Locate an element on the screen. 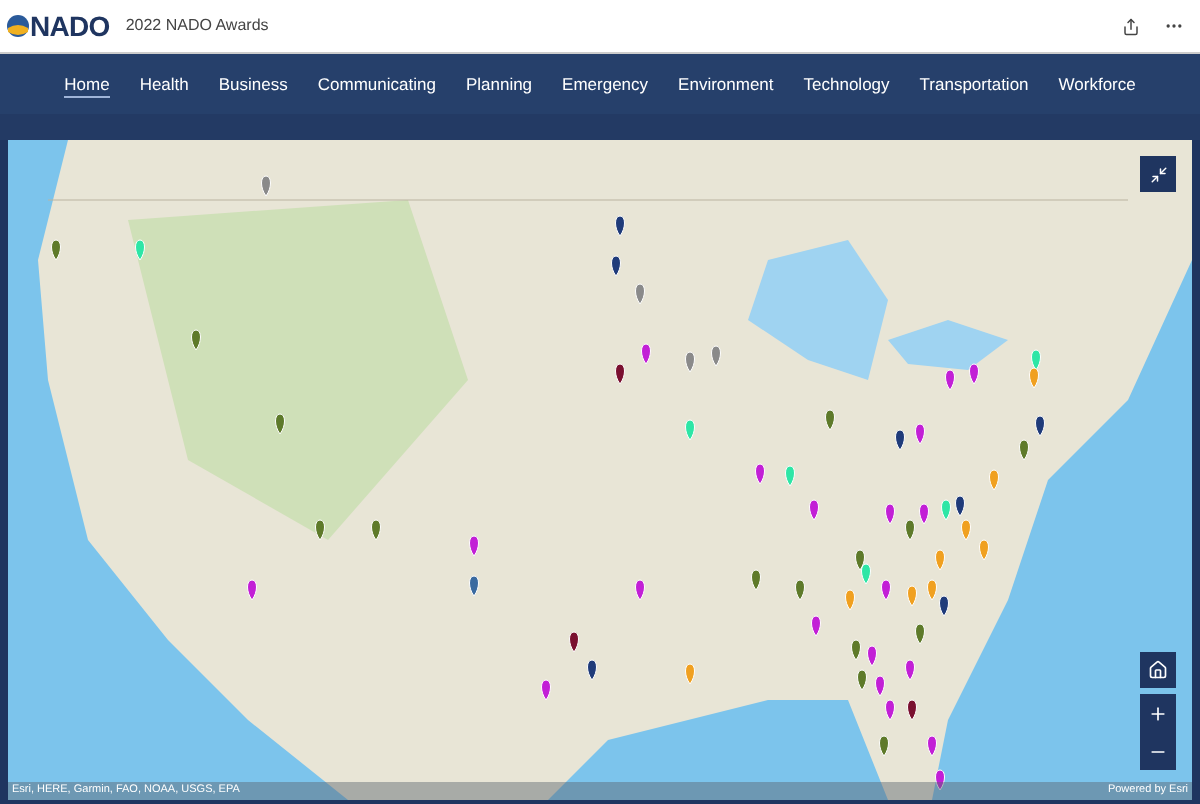 This screenshot has height=804, width=1200. logo-globe-icon is located at coordinates (18, 26).